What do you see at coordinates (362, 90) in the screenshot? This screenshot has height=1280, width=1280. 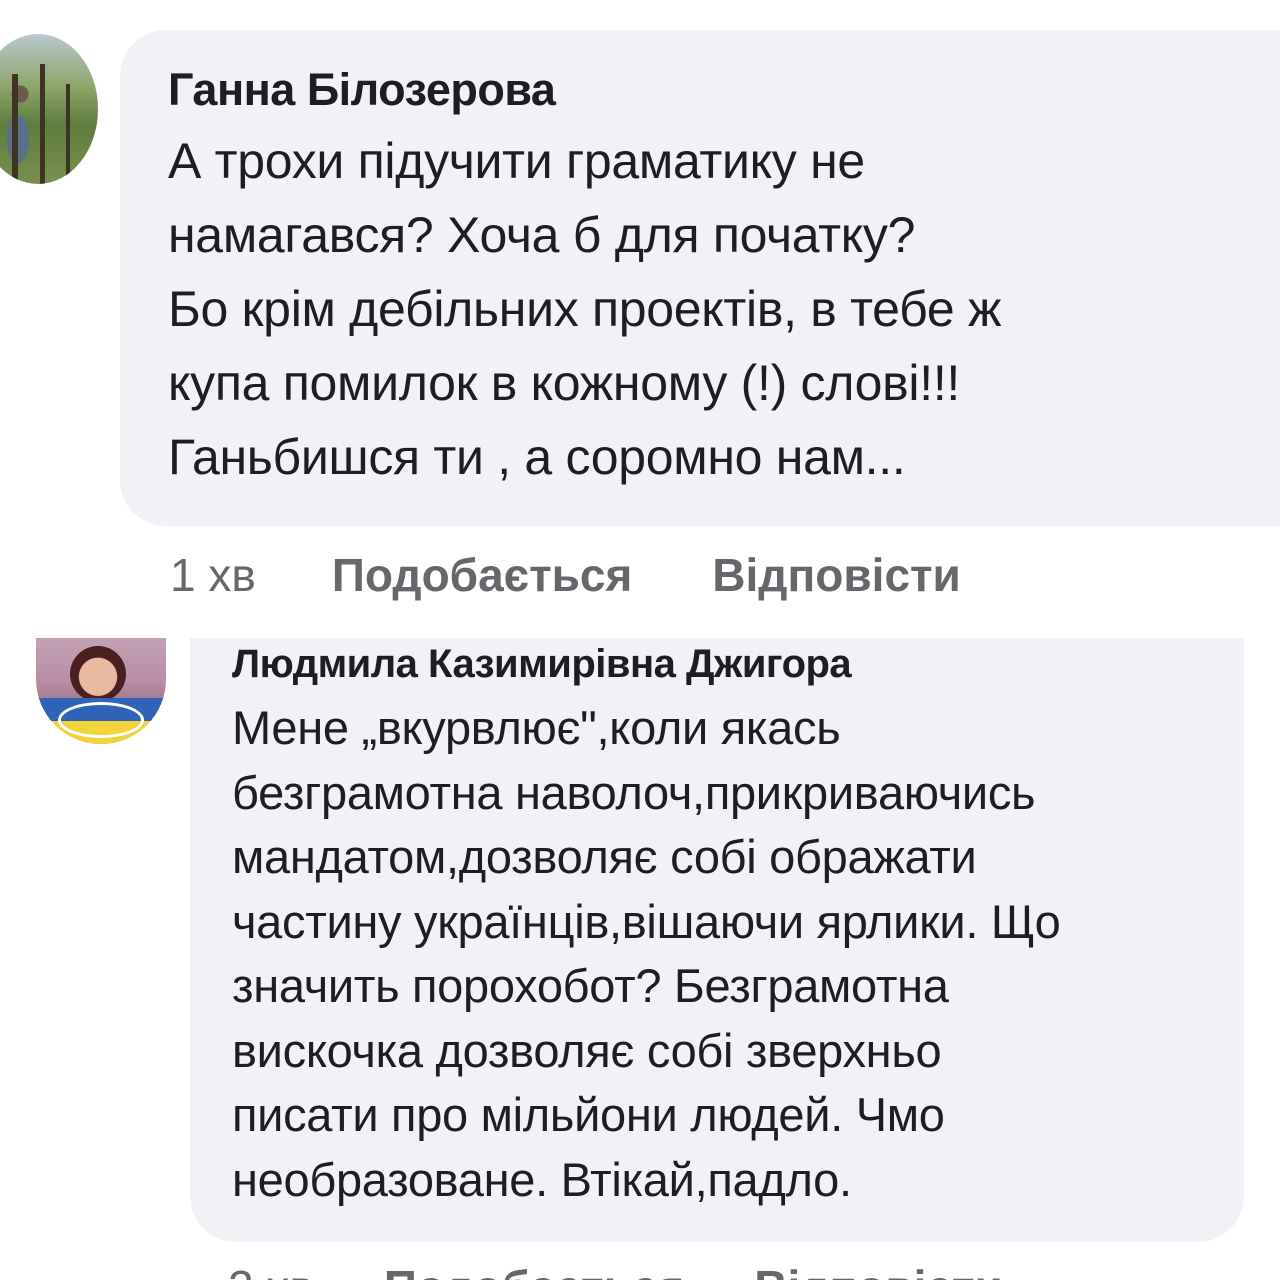 I see `comment-author: Ганна Білозерова` at bounding box center [362, 90].